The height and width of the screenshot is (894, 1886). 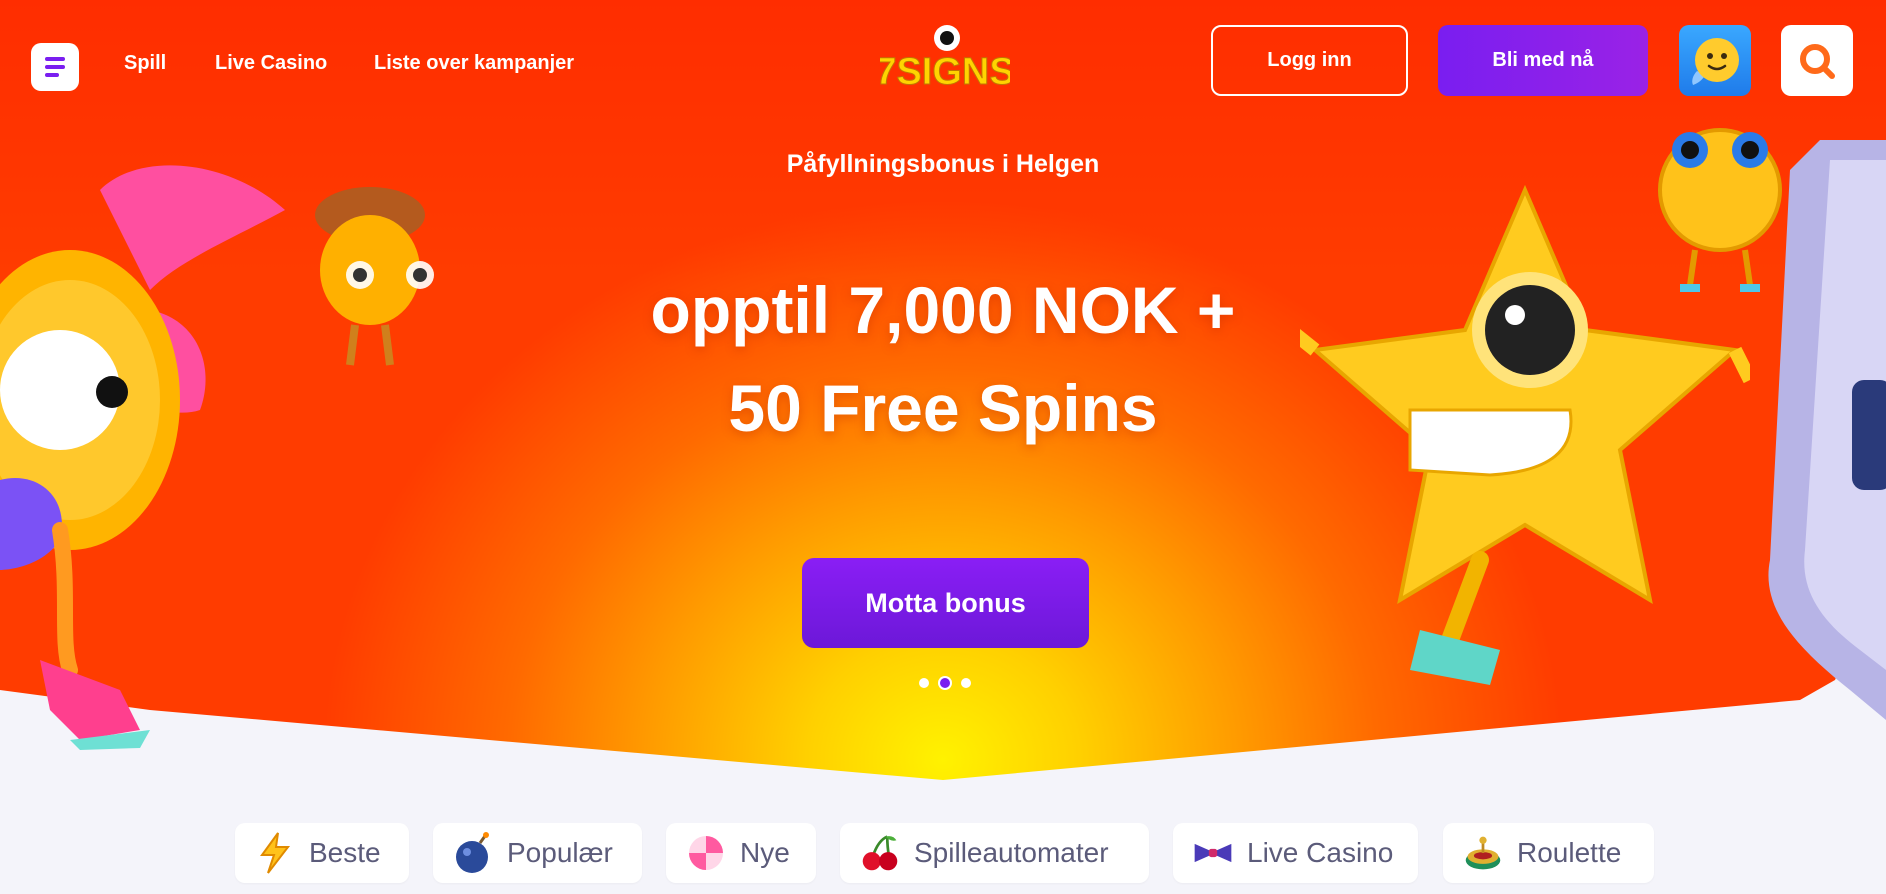 I want to click on bowtie-icon, so click(x=1213, y=853).